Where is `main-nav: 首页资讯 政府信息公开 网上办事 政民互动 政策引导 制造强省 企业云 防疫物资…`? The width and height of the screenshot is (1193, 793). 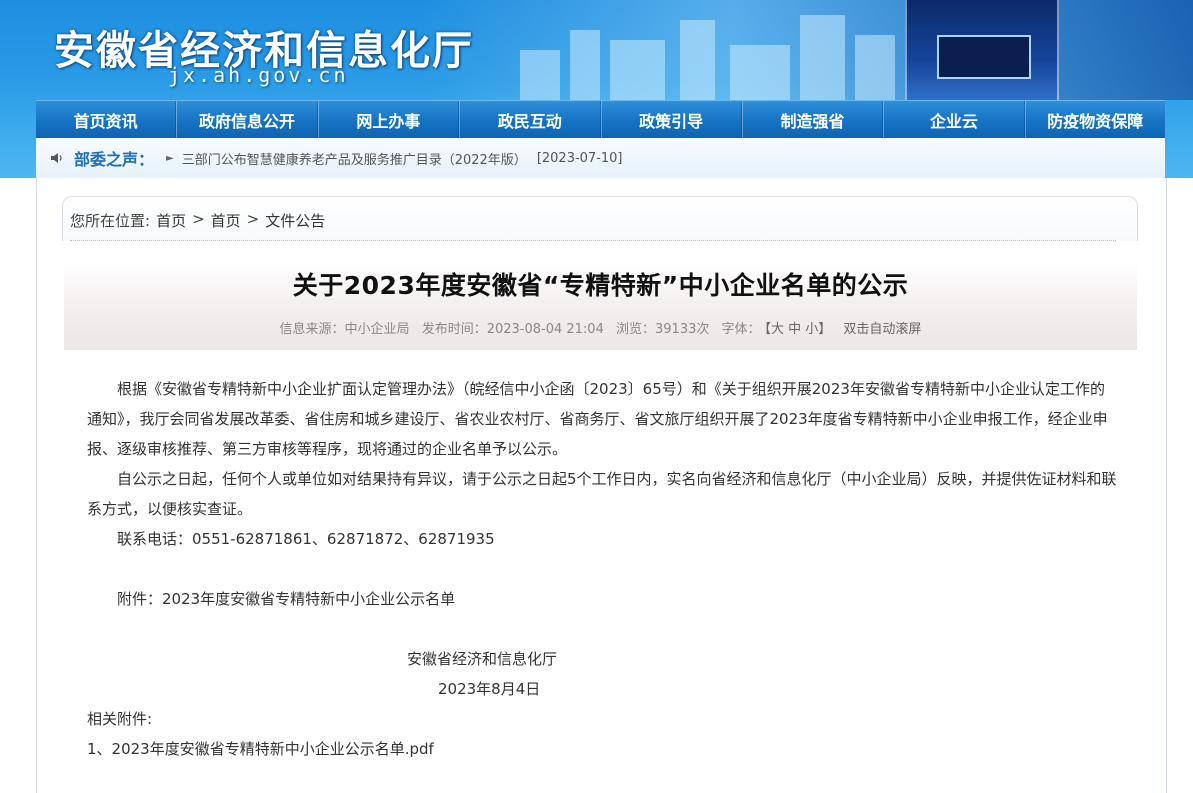 main-nav: 首页资讯 政府信息公开 网上办事 政民互动 政策引导 制造强省 企业云 防疫物资… is located at coordinates (600, 119).